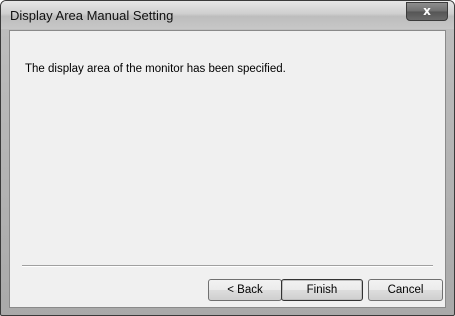  Describe the element at coordinates (322, 290) in the screenshot. I see `finish-button: Finish` at that location.